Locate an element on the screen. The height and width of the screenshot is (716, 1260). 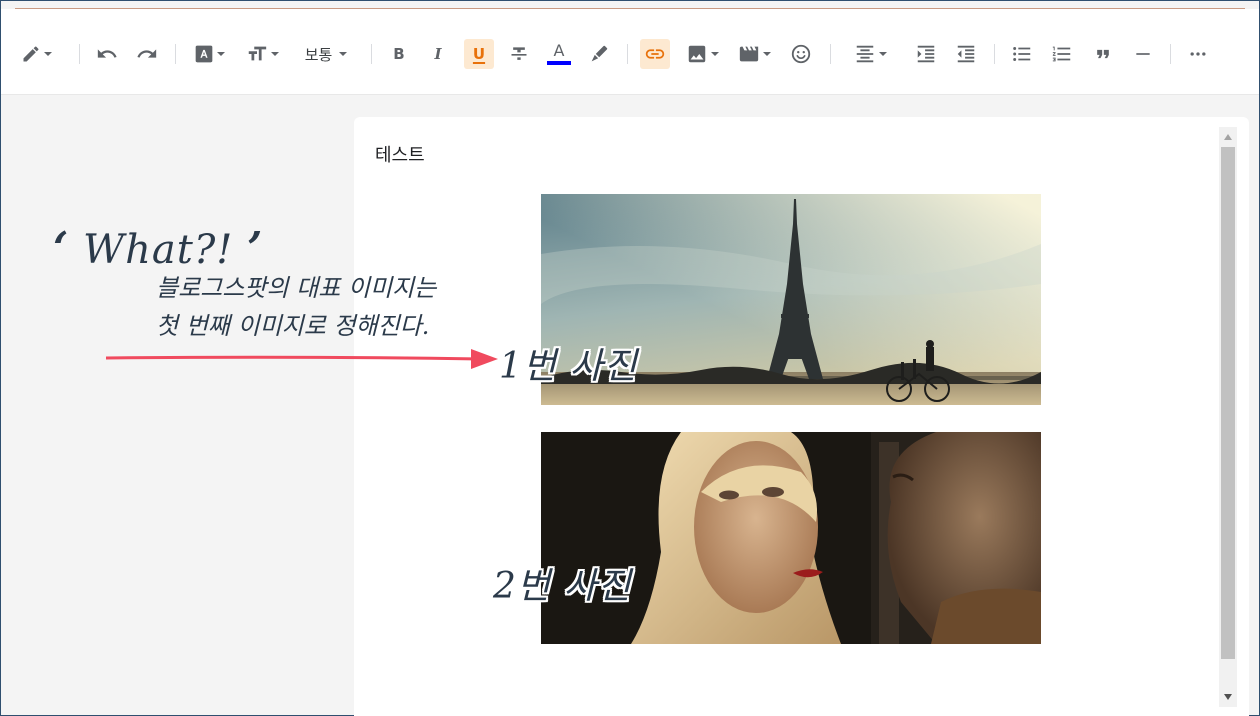
horizontal-rule-icon is located at coordinates (1143, 54).